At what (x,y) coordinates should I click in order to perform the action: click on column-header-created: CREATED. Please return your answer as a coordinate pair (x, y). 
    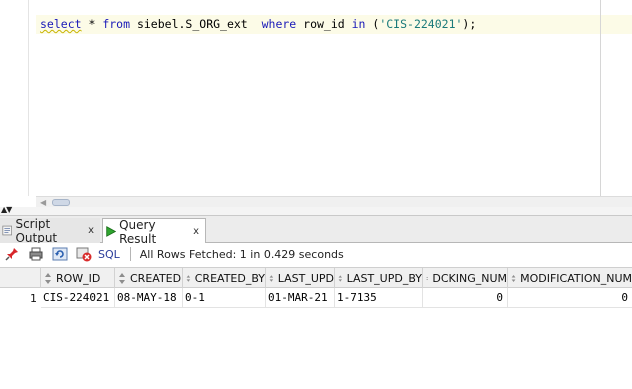
    Looking at the image, I should click on (149, 278).